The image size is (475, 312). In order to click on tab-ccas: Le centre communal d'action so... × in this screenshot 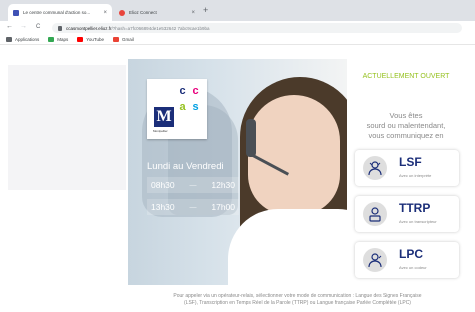, I will do `click(60, 12)`.